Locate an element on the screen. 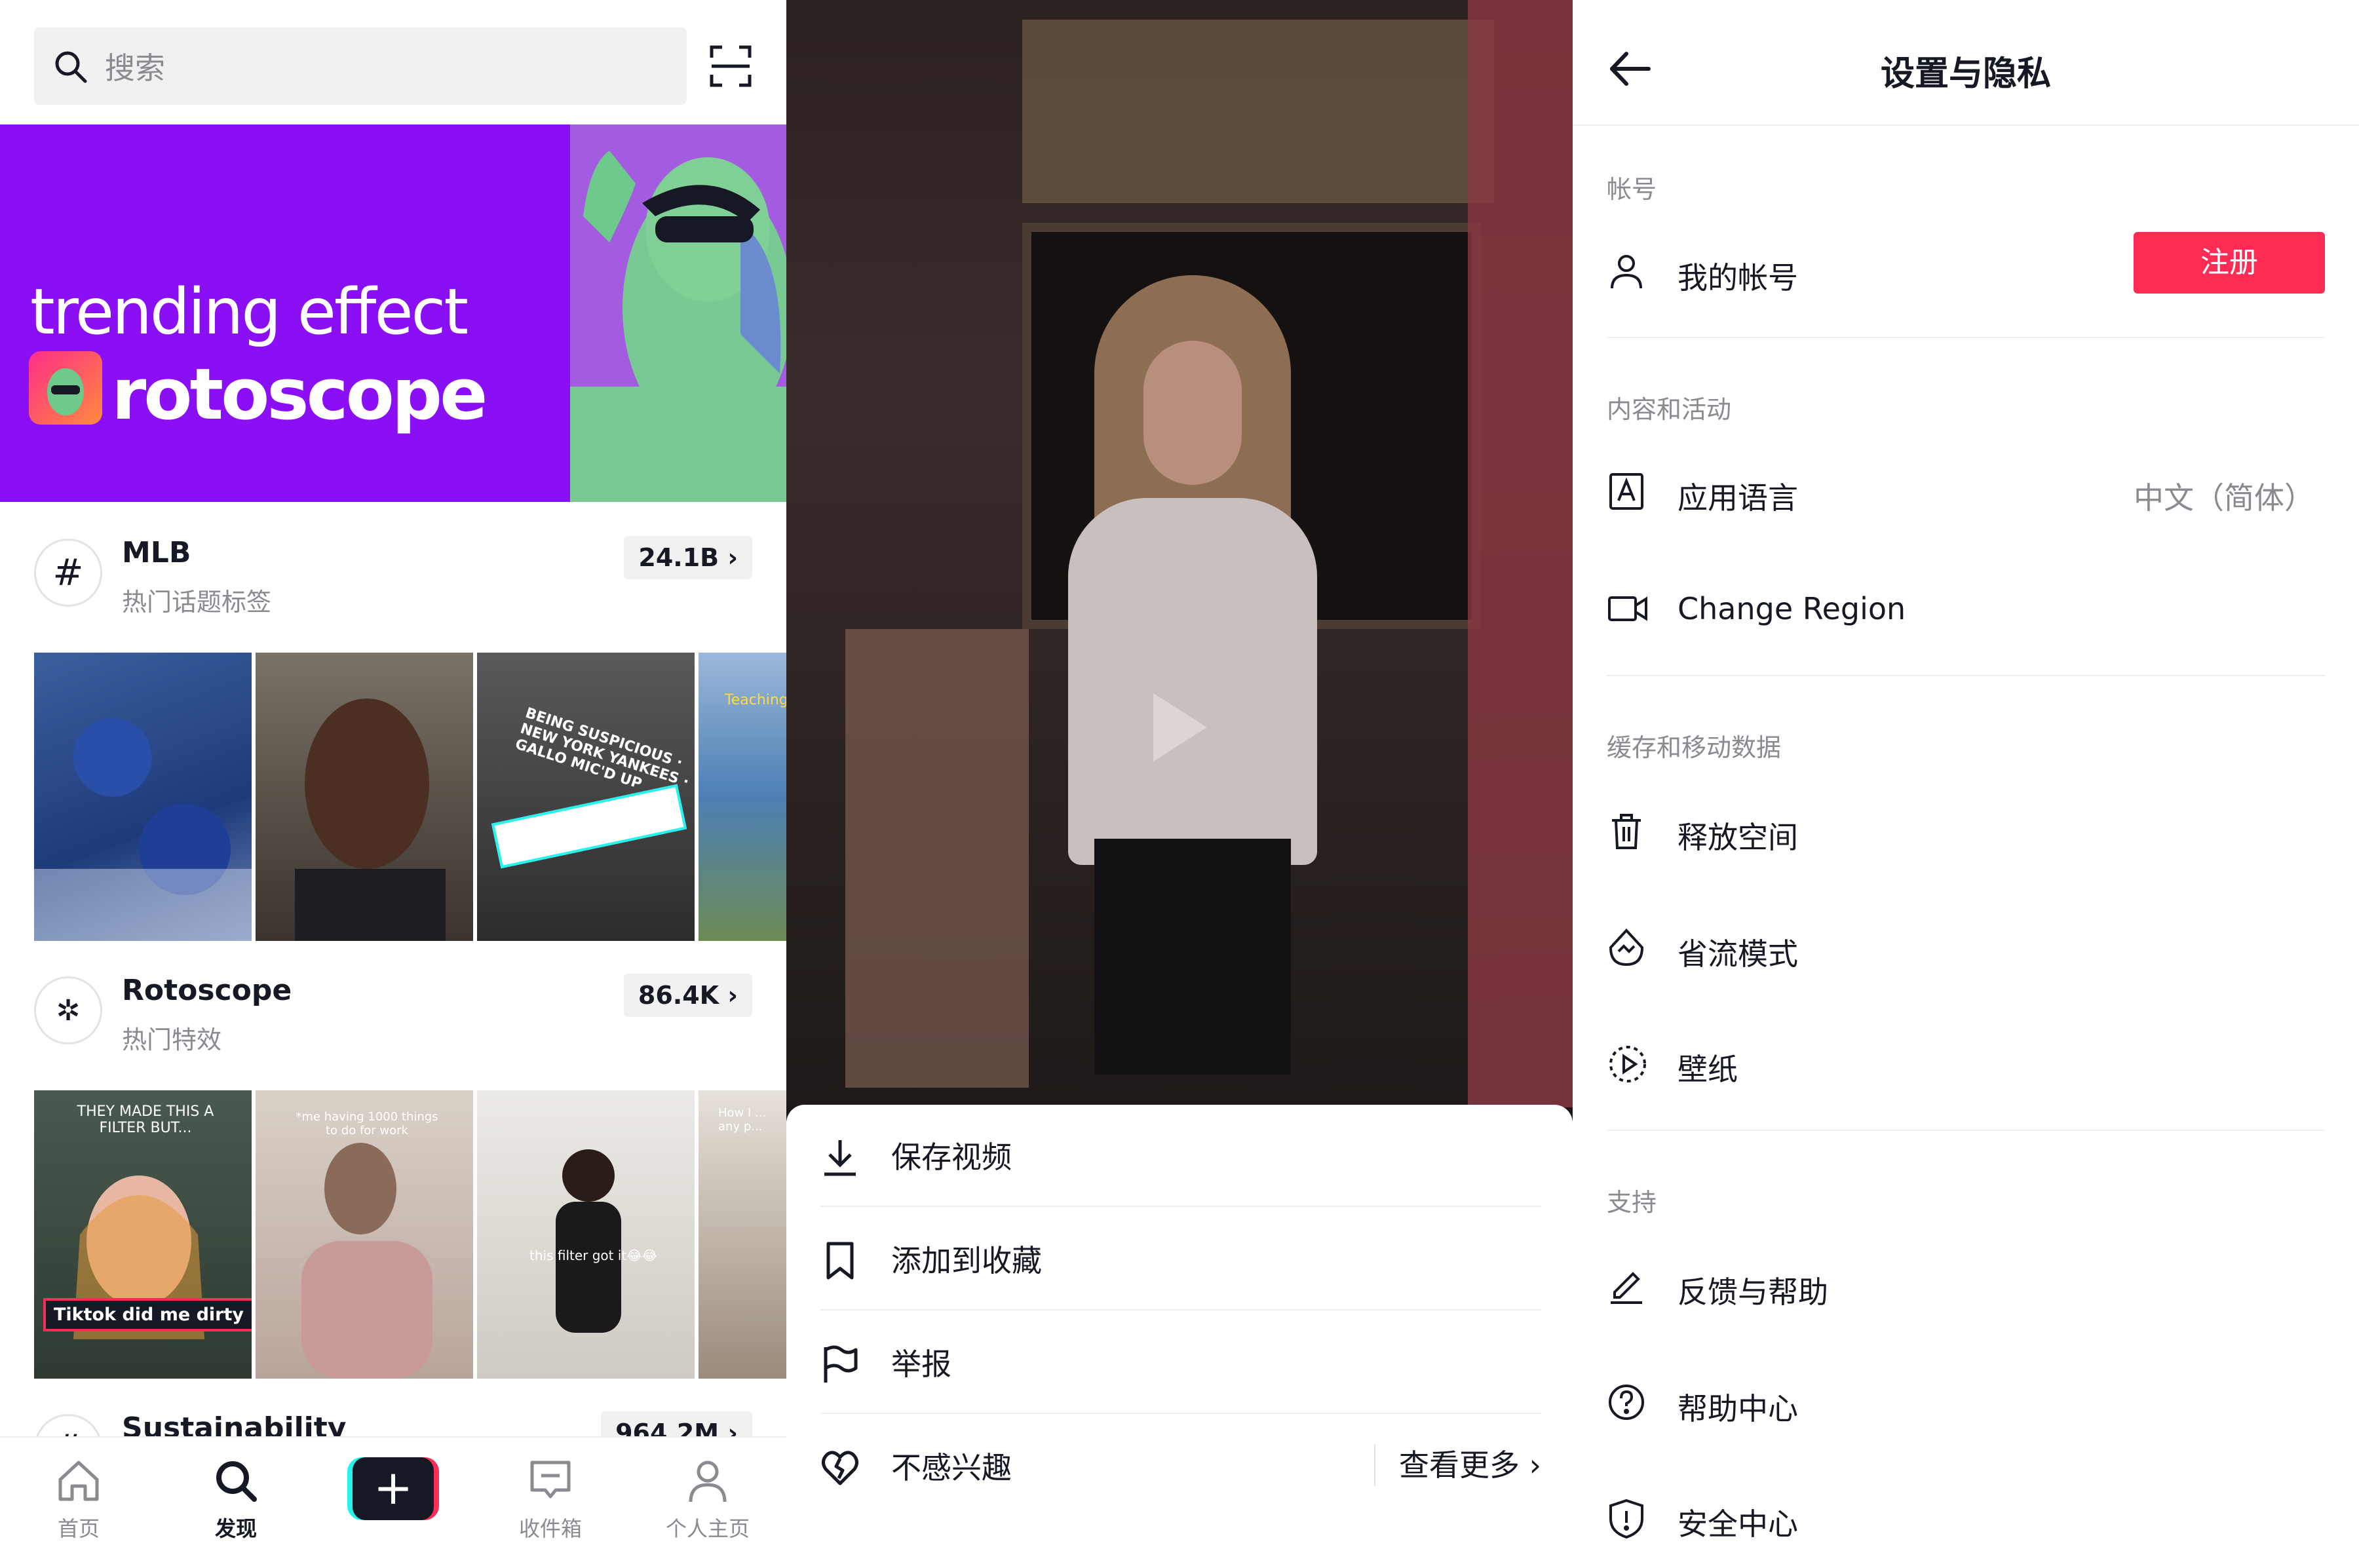 The image size is (2359, 1568). video-thumbnail: this filter got it😂😂 is located at coordinates (586, 1235).